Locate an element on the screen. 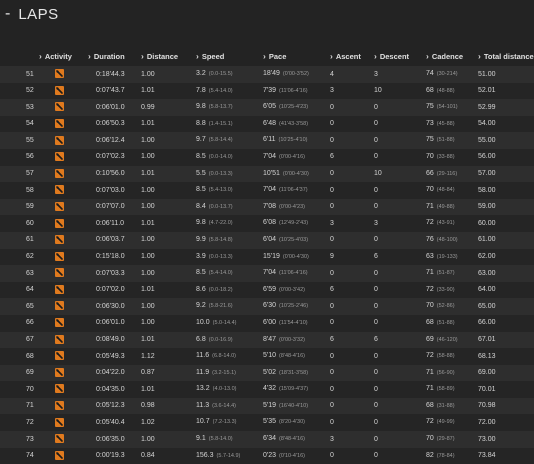 This screenshot has width=534, height=464. cadence-range: (54-101) is located at coordinates (447, 107).